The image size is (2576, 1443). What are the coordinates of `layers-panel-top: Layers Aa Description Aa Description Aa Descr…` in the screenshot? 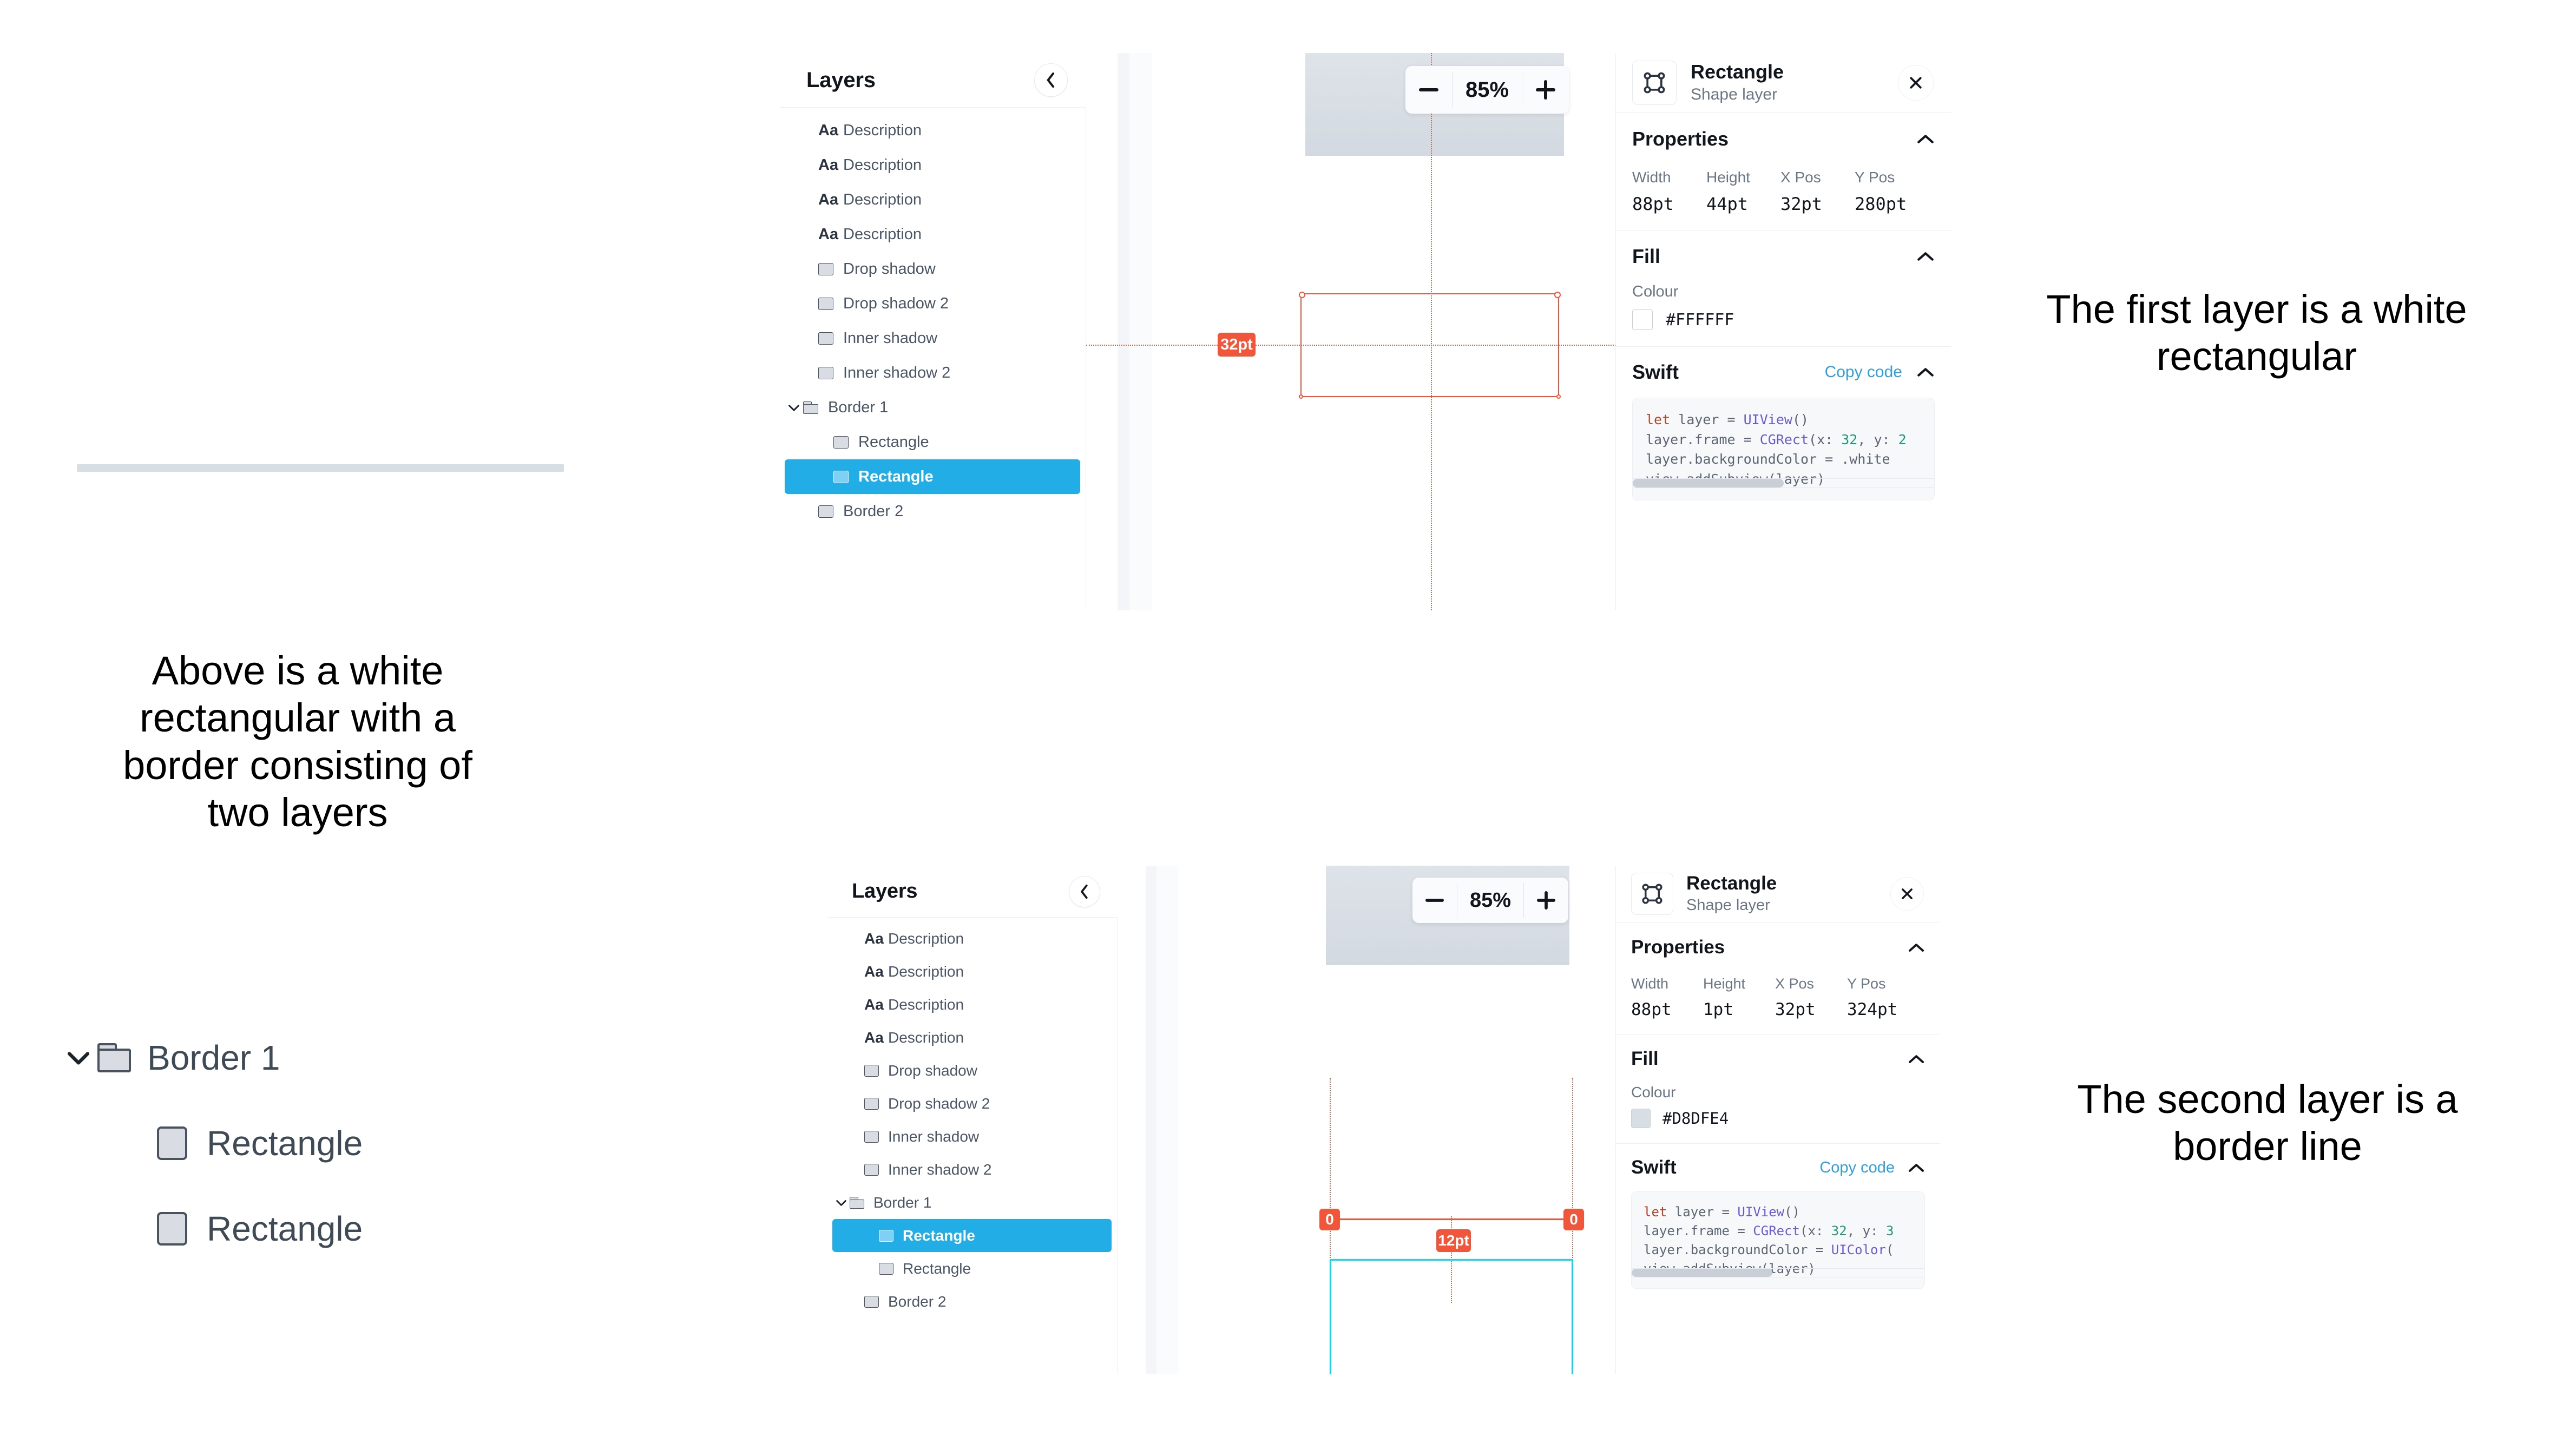 It's located at (933, 331).